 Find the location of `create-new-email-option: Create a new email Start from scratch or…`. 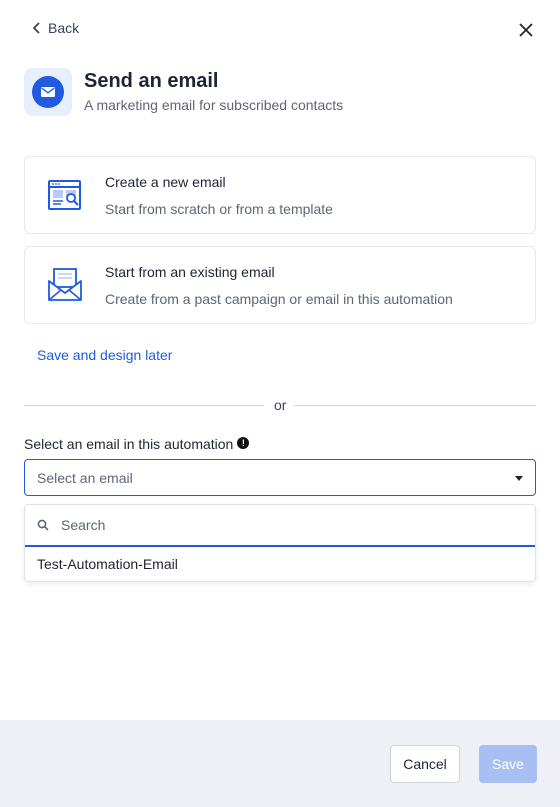

create-new-email-option: Create a new email Start from scratch or… is located at coordinates (280, 195).